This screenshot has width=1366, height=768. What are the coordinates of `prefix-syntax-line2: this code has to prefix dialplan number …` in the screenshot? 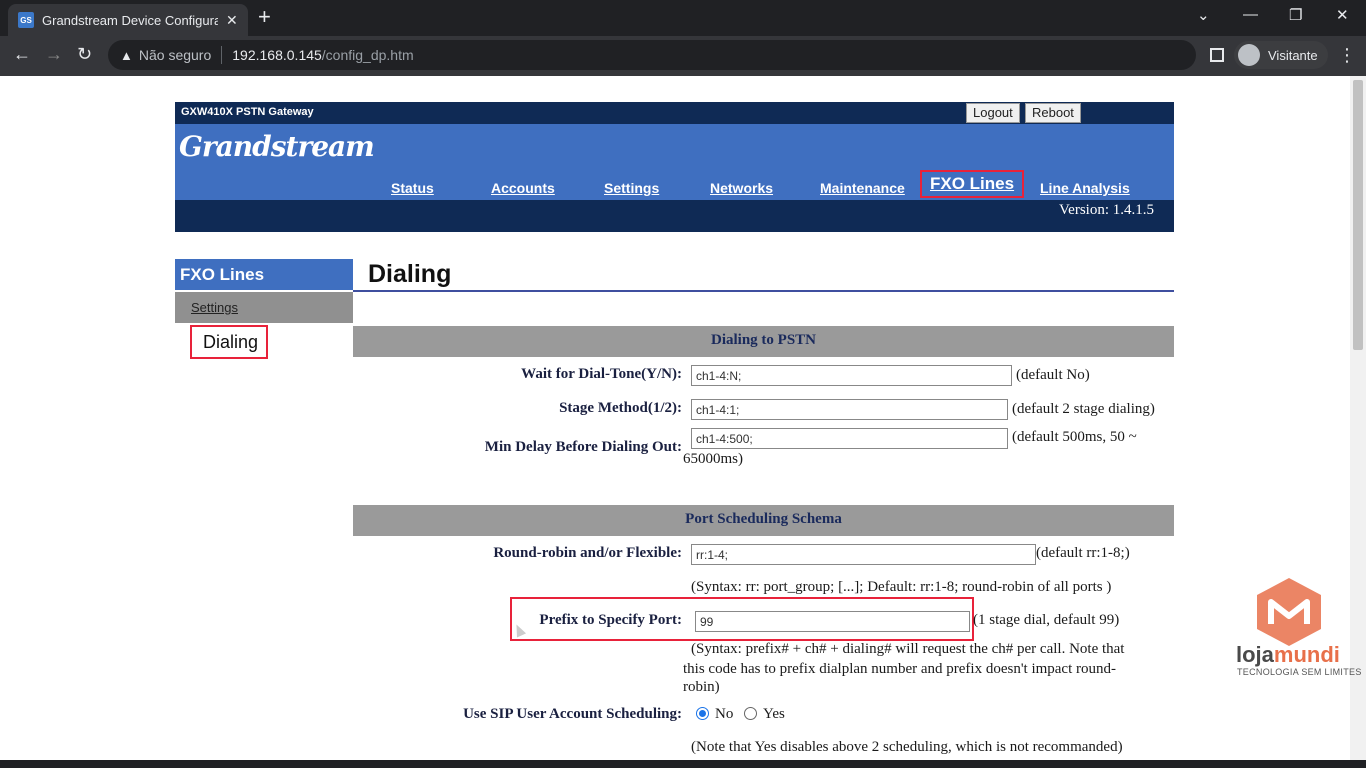 It's located at (900, 669).